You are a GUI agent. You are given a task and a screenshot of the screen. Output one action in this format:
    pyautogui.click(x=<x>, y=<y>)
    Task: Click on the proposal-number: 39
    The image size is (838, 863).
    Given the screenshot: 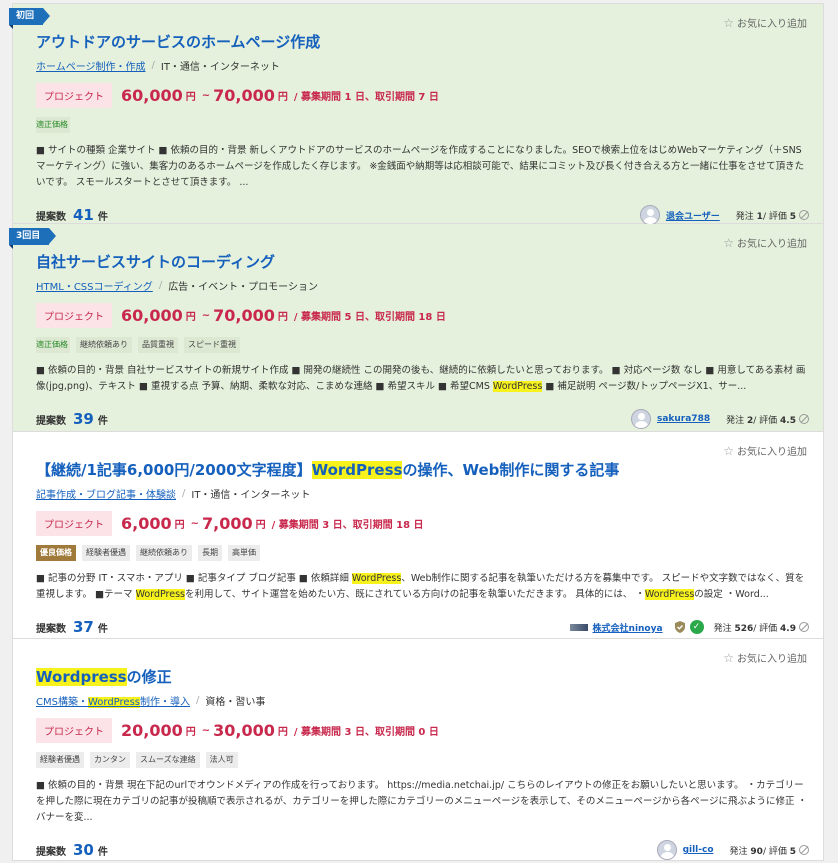 What is the action you would take?
    pyautogui.click(x=83, y=419)
    